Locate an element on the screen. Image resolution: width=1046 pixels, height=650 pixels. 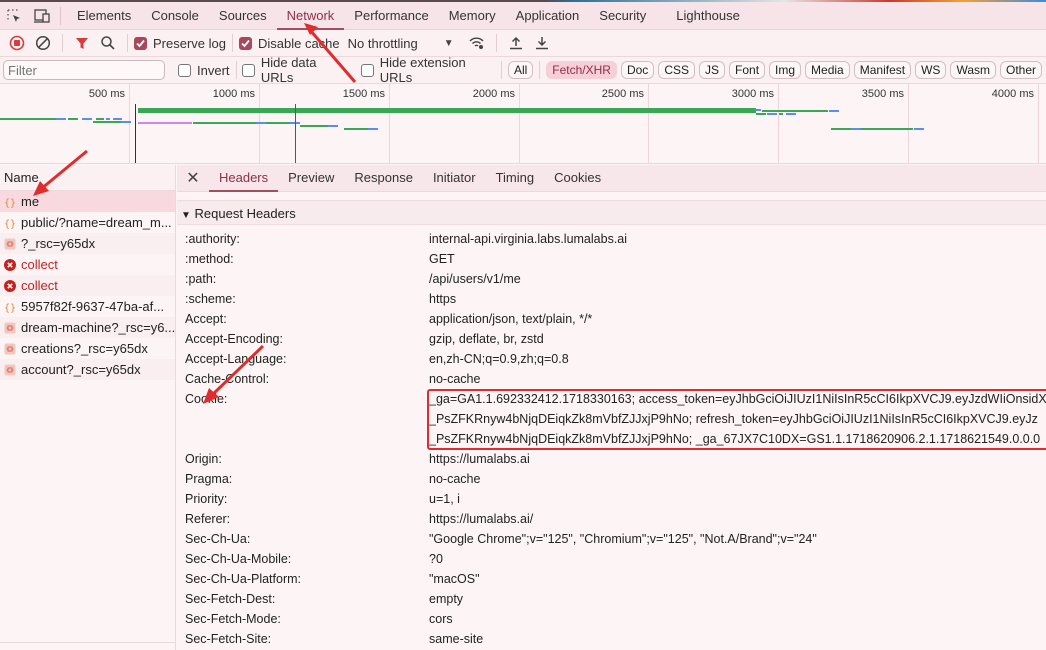
throttling-select: No throttling ▼ is located at coordinates (401, 43).